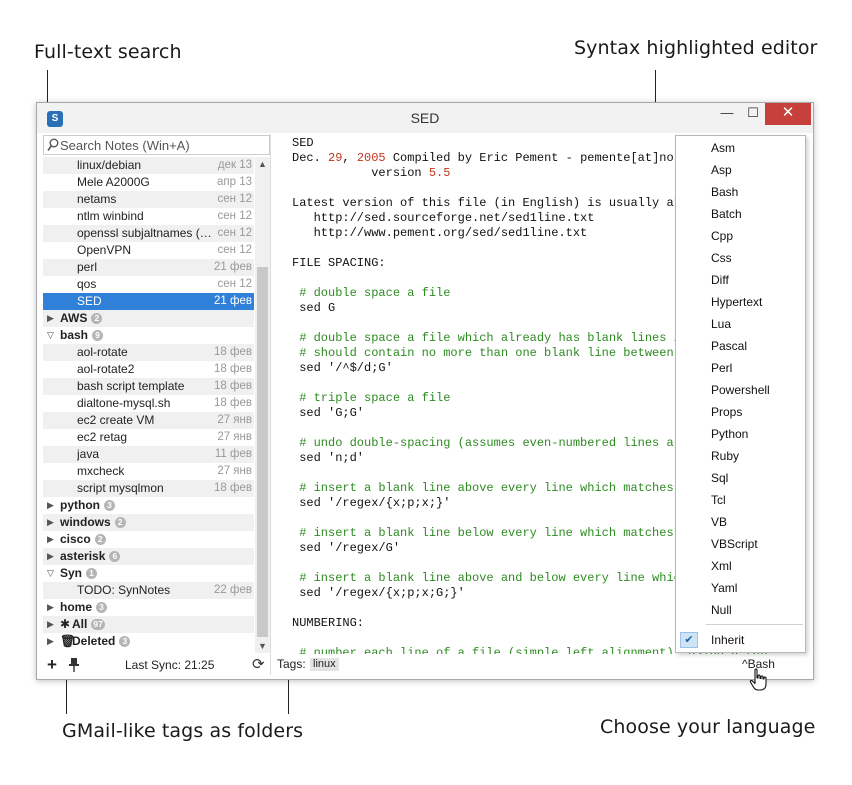 The image size is (852, 785). Describe the element at coordinates (262, 164) in the screenshot. I see `scroll-up-icon: ▲` at that location.